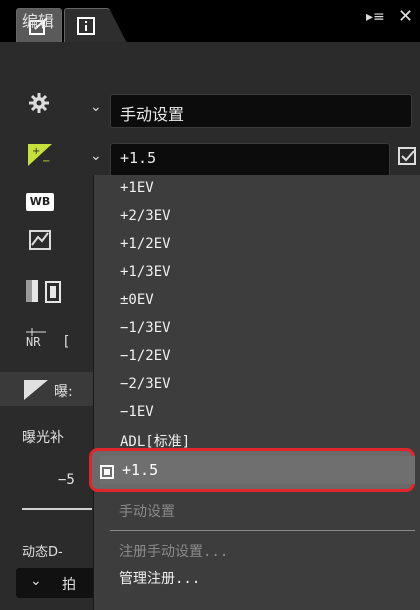 The height and width of the screenshot is (610, 420). Describe the element at coordinates (145, 244) in the screenshot. I see `dropdown-option: +1/2EV` at that location.